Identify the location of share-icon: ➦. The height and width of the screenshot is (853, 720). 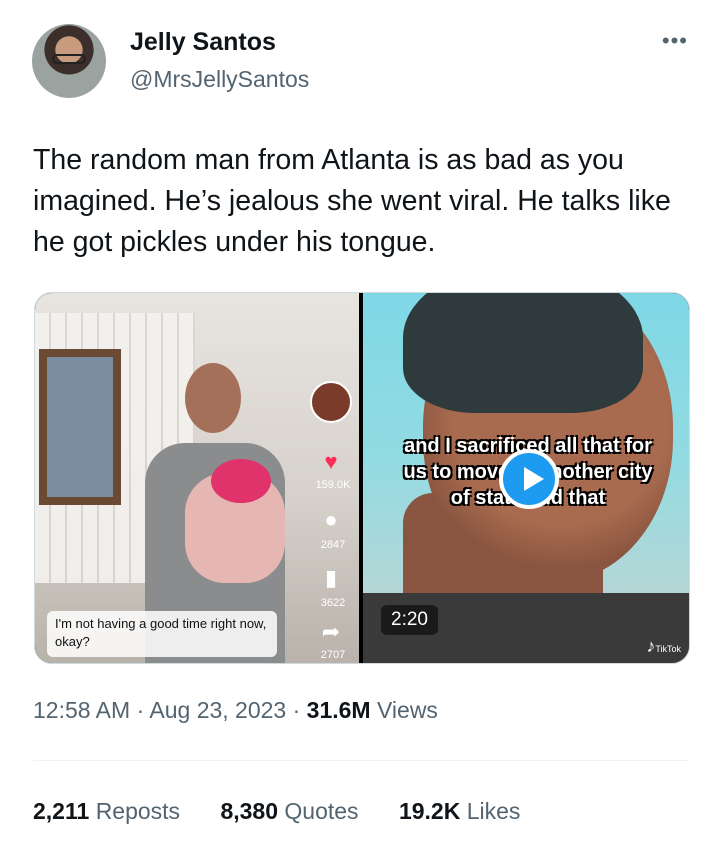
(331, 631).